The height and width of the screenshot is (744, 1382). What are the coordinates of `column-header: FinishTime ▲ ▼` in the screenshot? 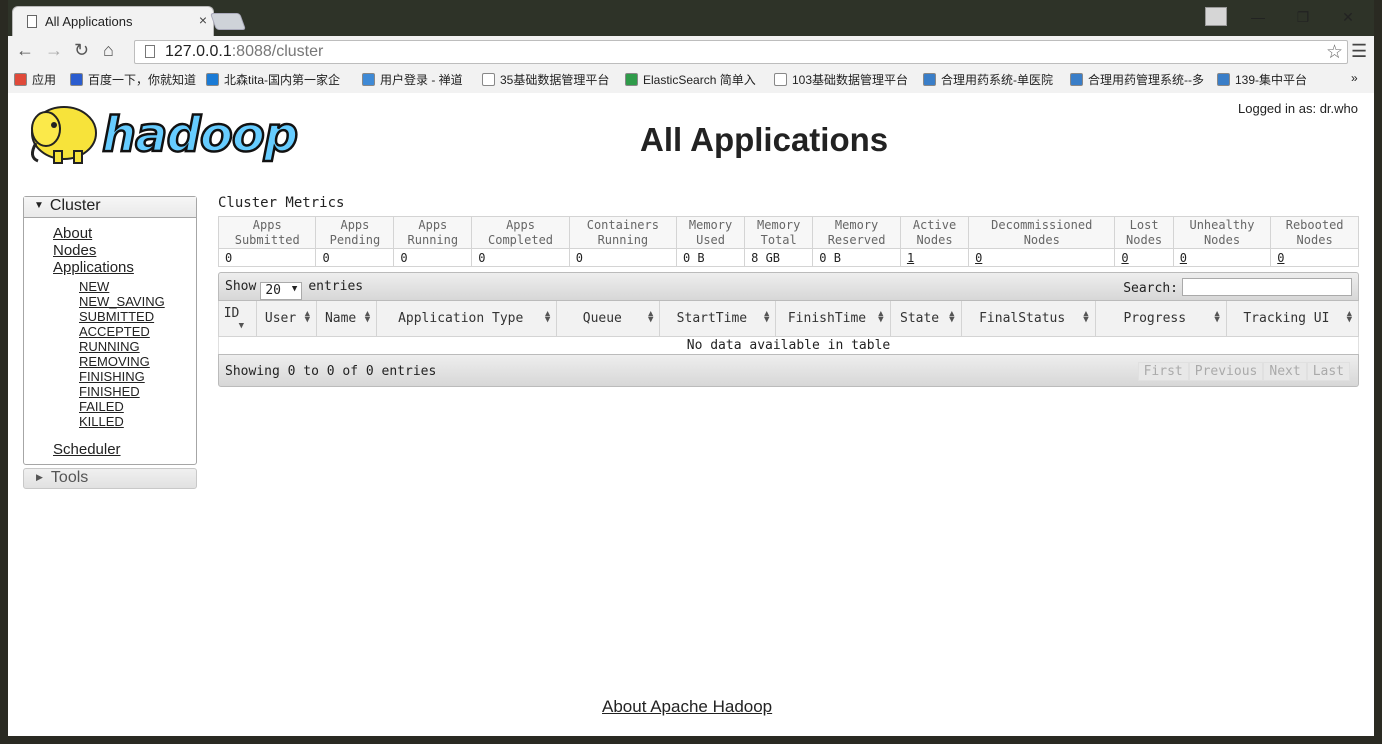 It's located at (833, 319).